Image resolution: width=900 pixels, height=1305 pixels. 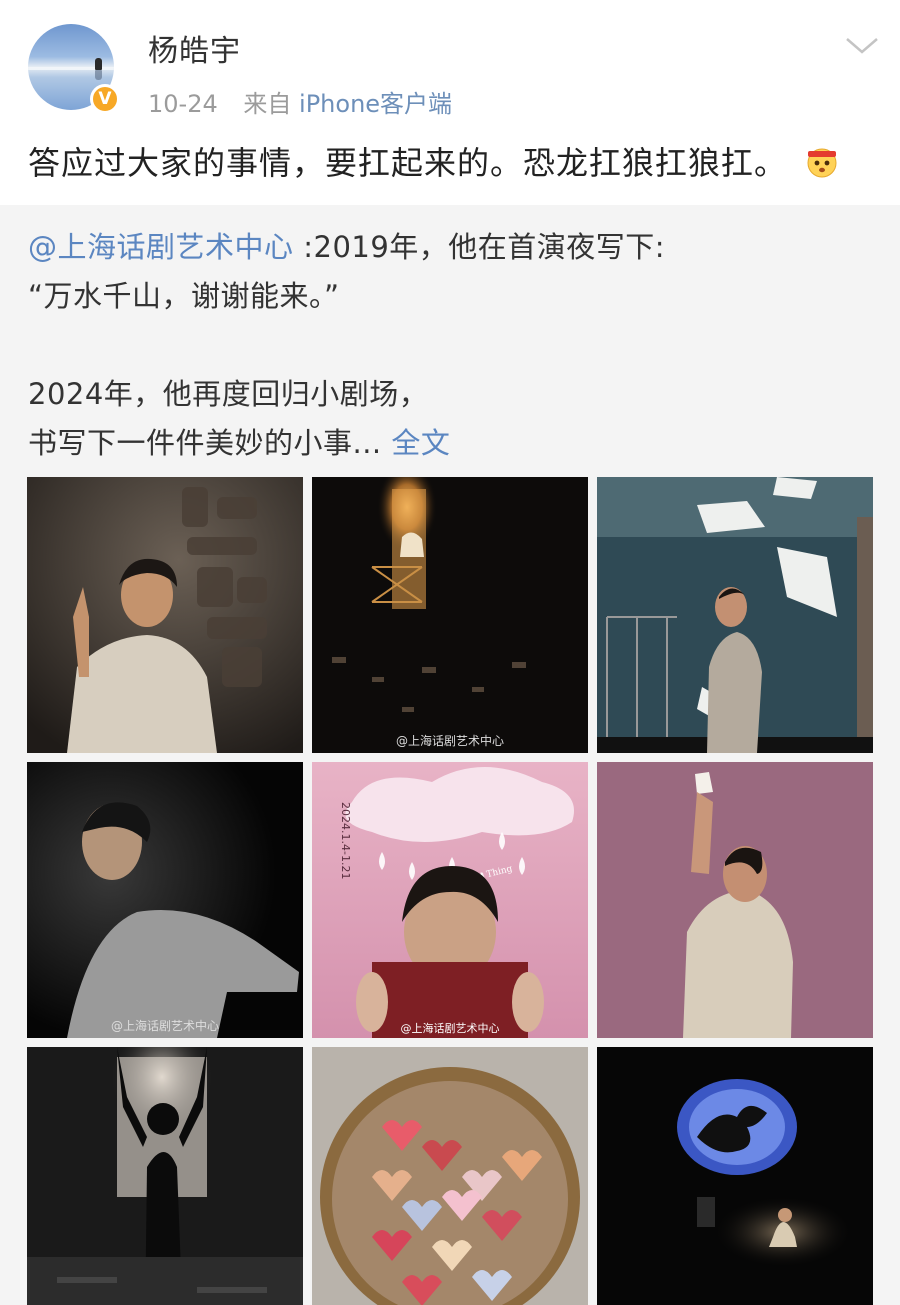 What do you see at coordinates (184, 296) in the screenshot?
I see `repost-line-2: “万水千山，谢谢能来。”` at bounding box center [184, 296].